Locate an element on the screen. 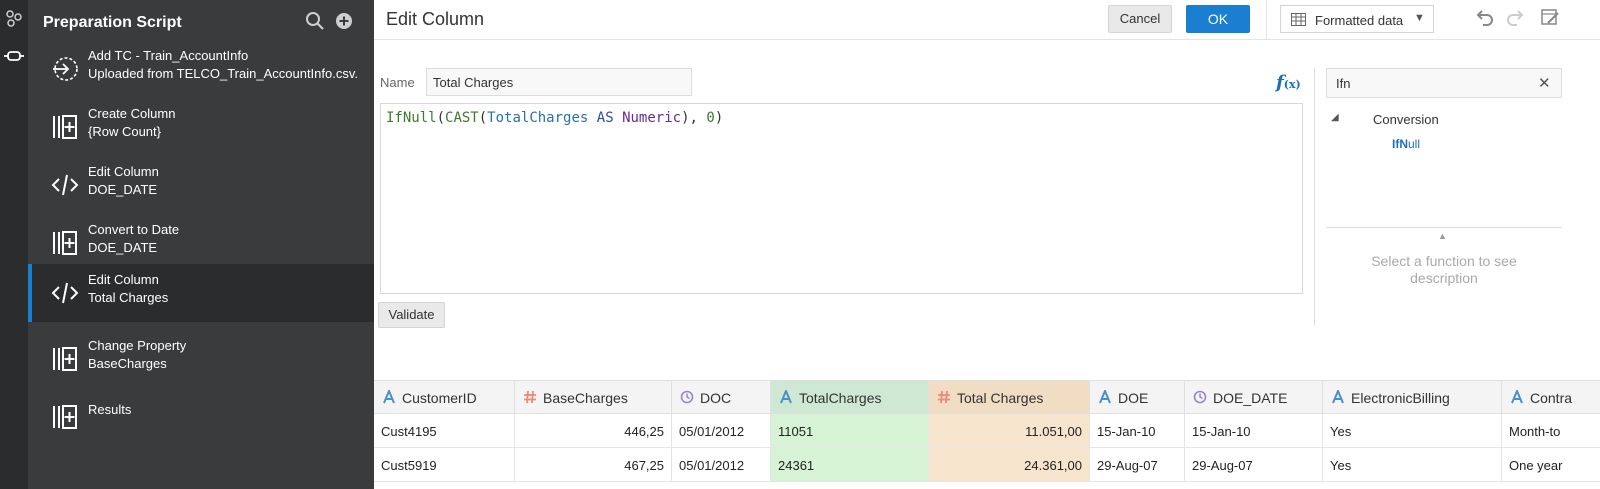  table-cell: Month-to is located at coordinates (1551, 431).